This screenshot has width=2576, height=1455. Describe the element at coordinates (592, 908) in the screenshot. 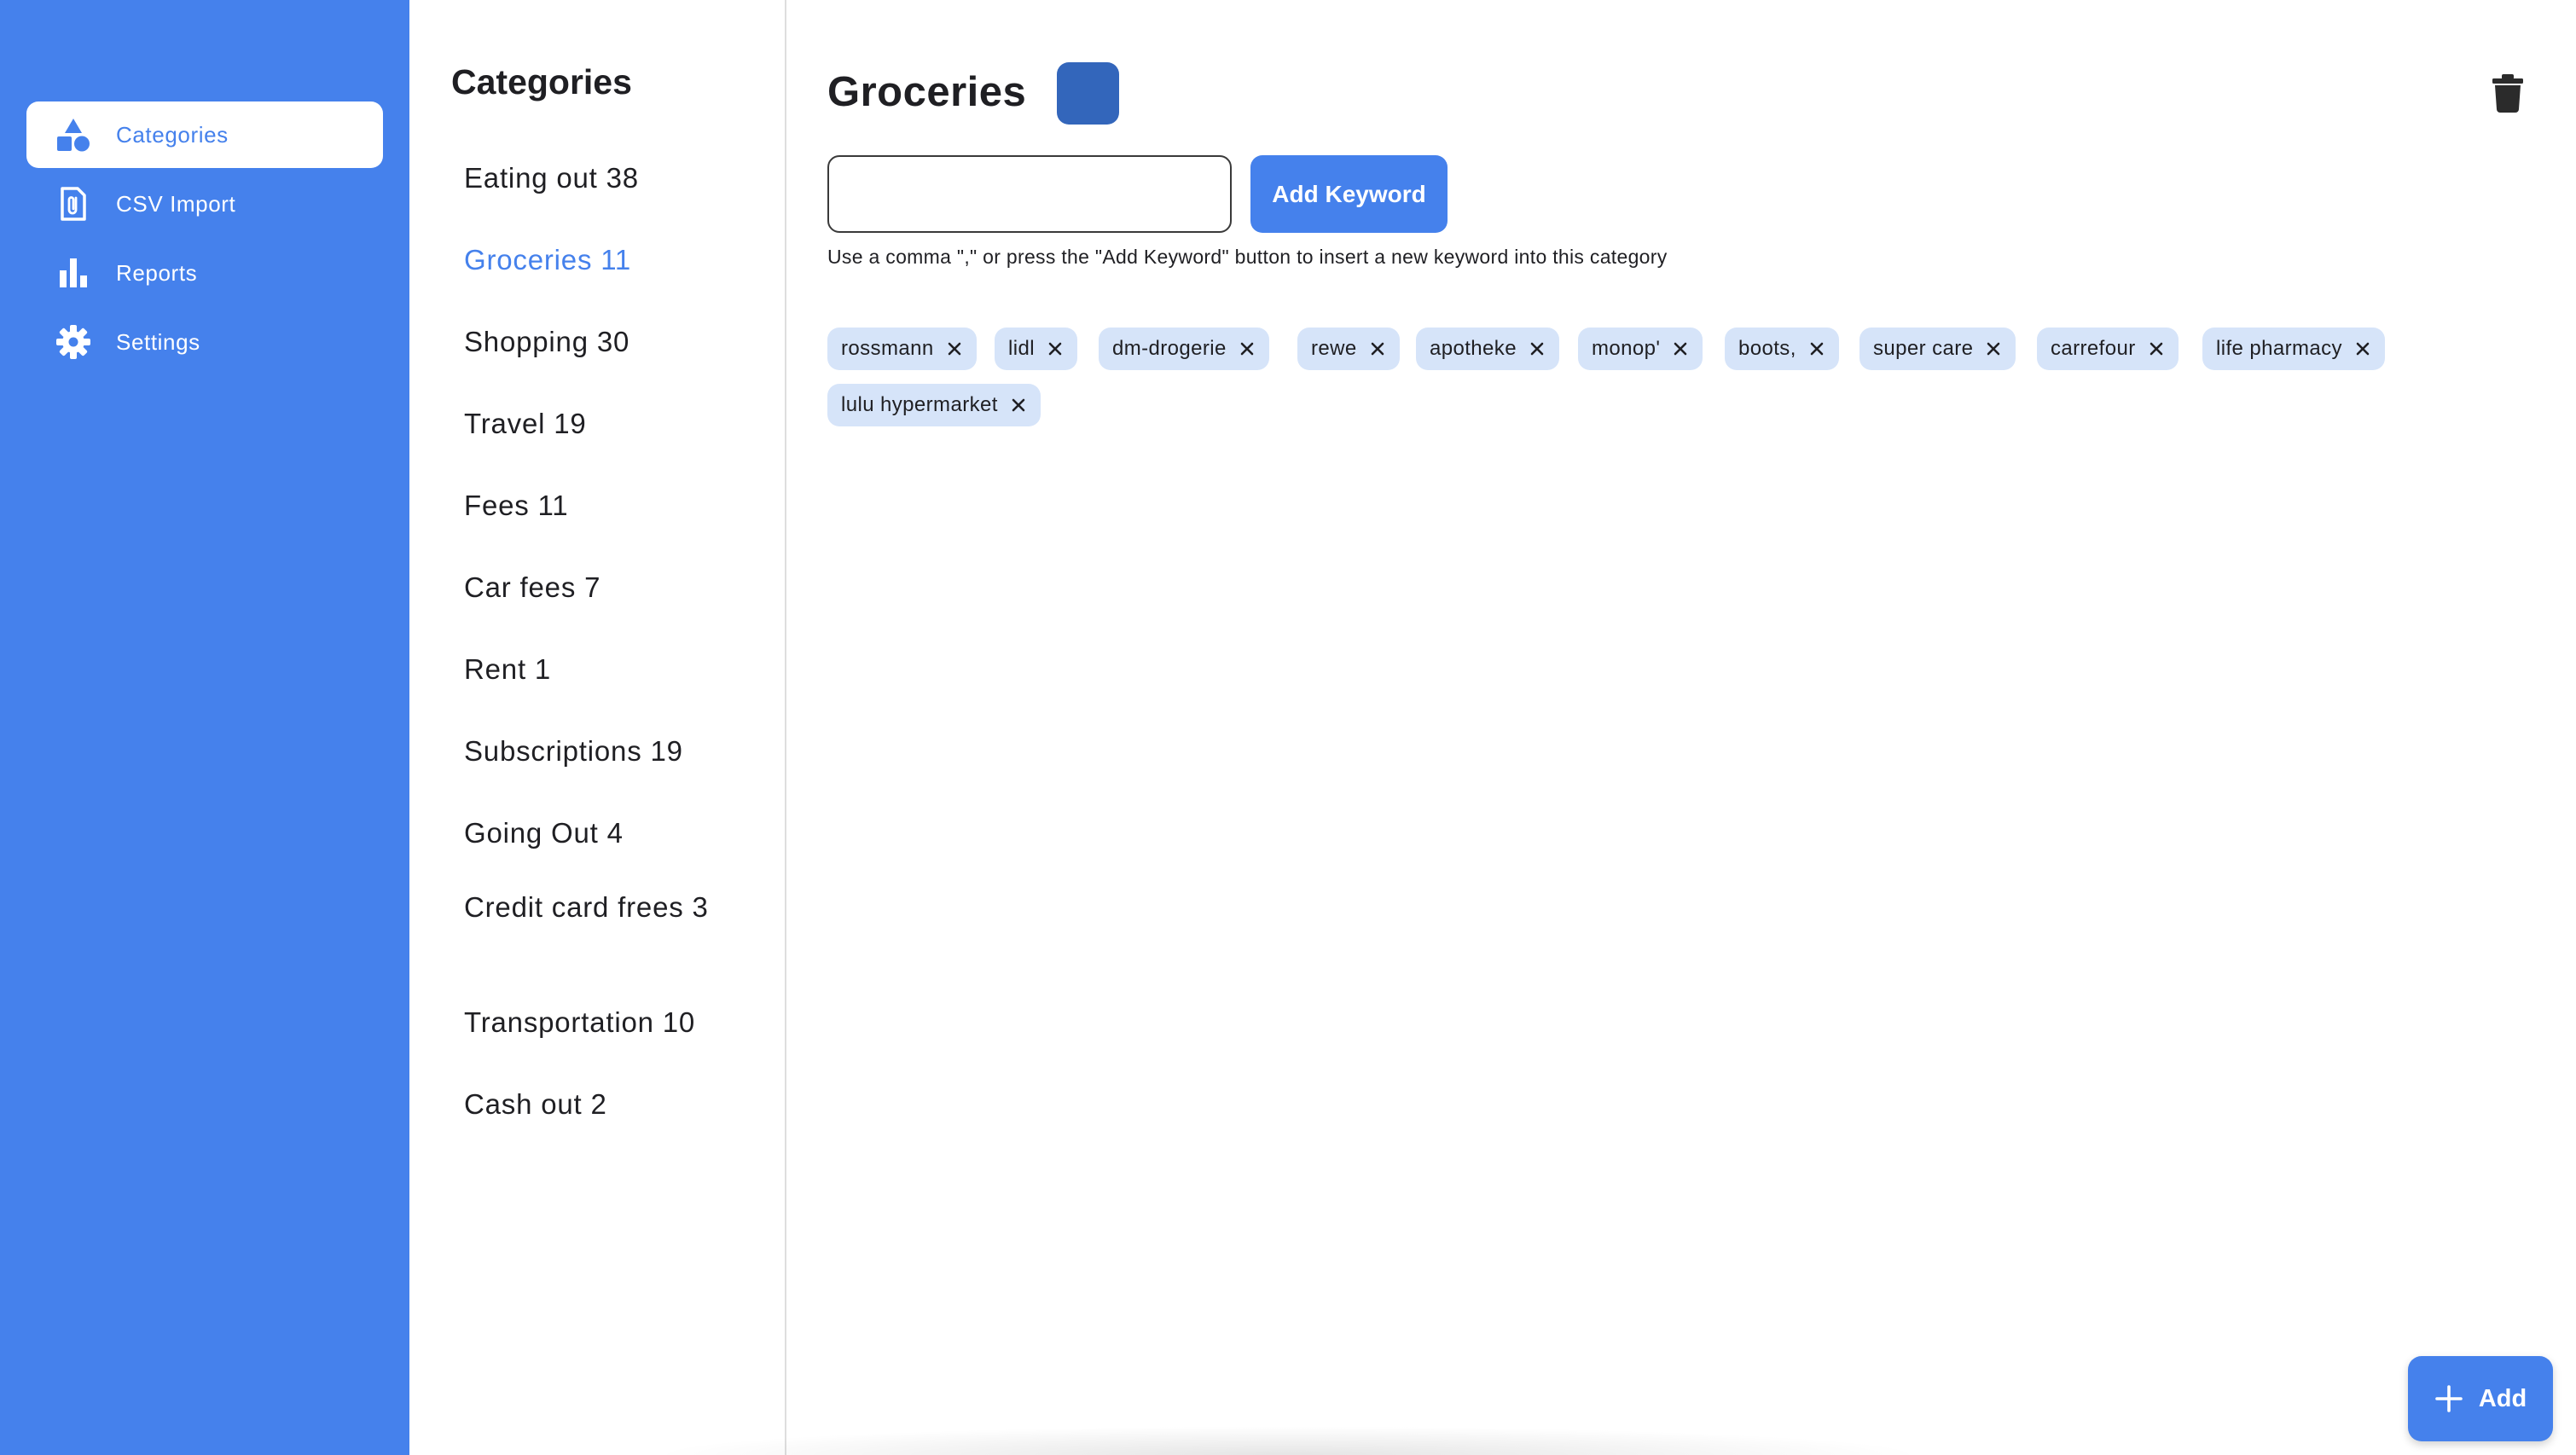

I see `category-item: Credit card frees 3` at that location.